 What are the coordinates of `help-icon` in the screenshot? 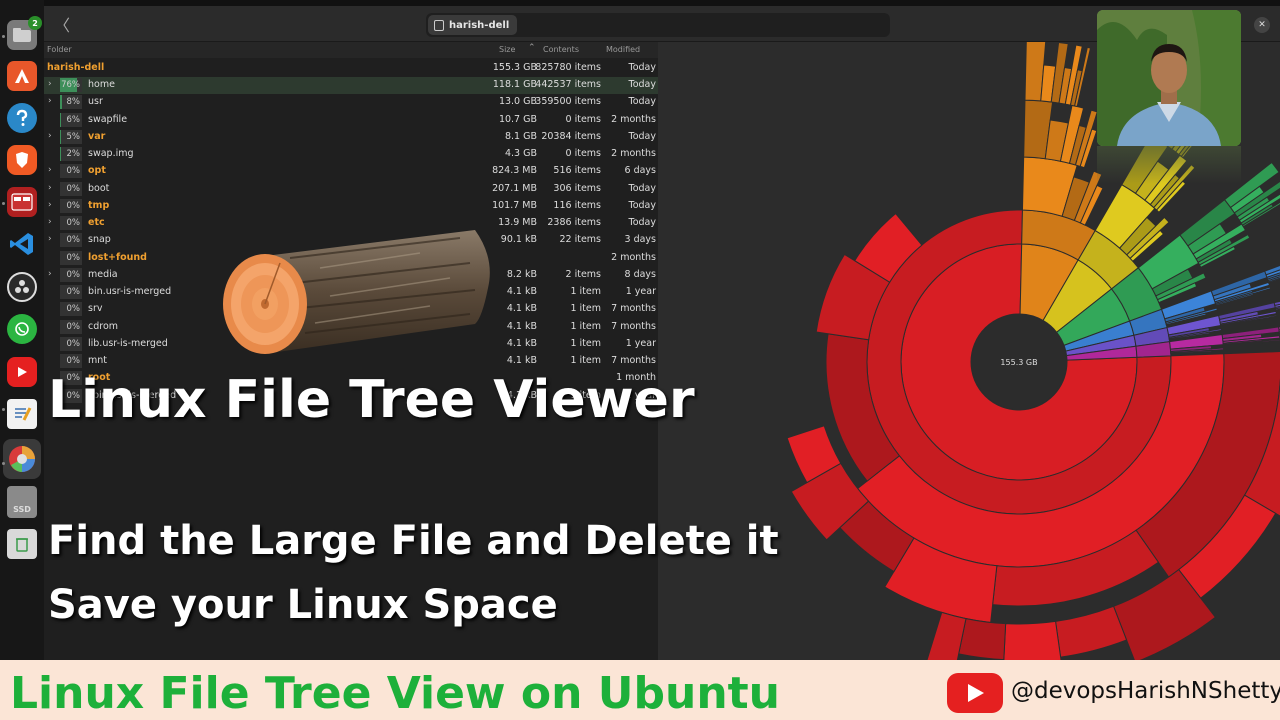 It's located at (22, 118).